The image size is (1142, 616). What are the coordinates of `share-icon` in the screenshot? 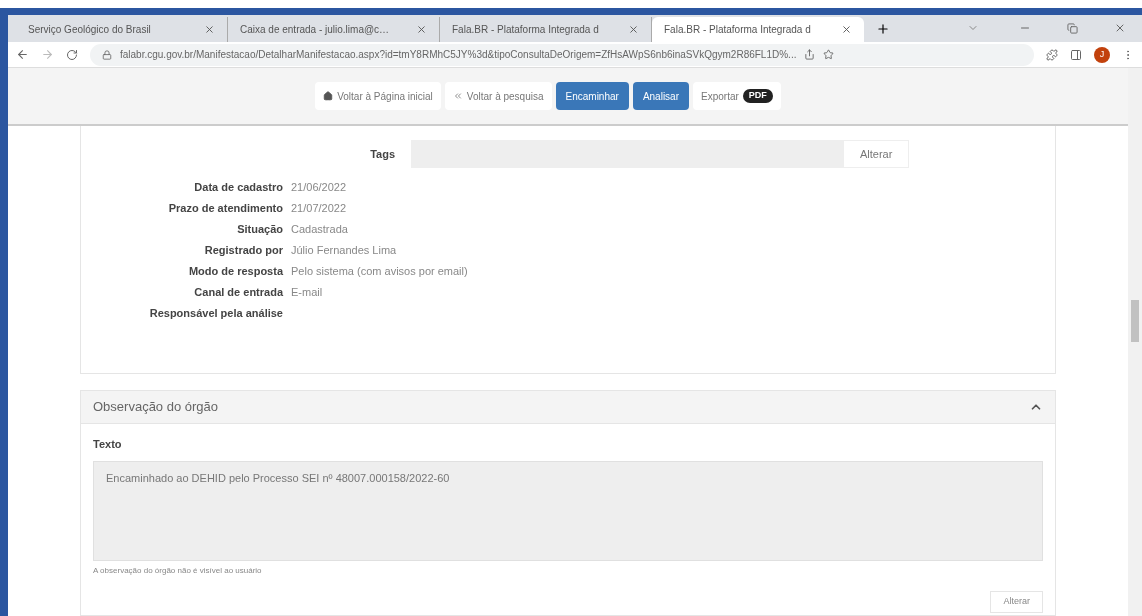 It's located at (810, 54).